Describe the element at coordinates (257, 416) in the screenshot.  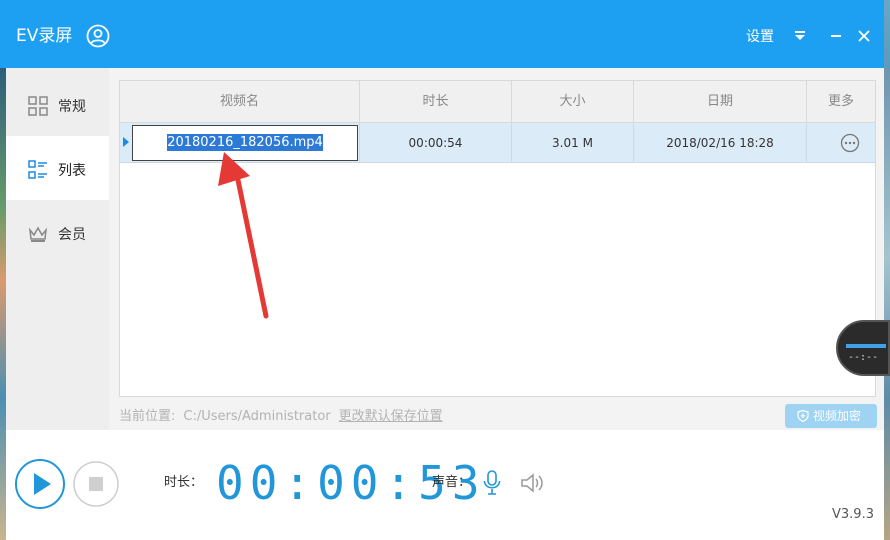
I see `location-path: C:/Users/Administrator` at that location.